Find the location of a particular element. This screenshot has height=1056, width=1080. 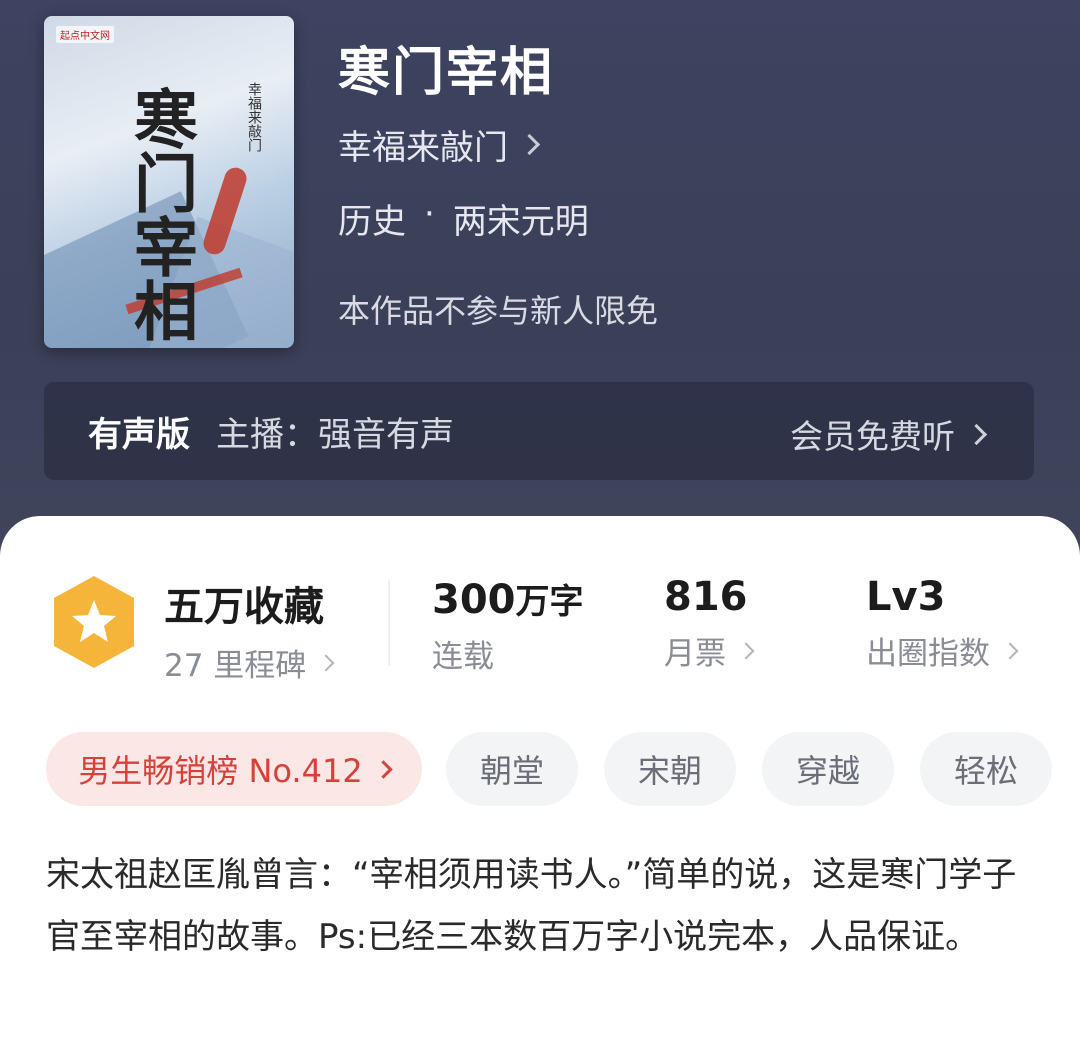

free-listen-button: 会员免费听 is located at coordinates (889, 434).